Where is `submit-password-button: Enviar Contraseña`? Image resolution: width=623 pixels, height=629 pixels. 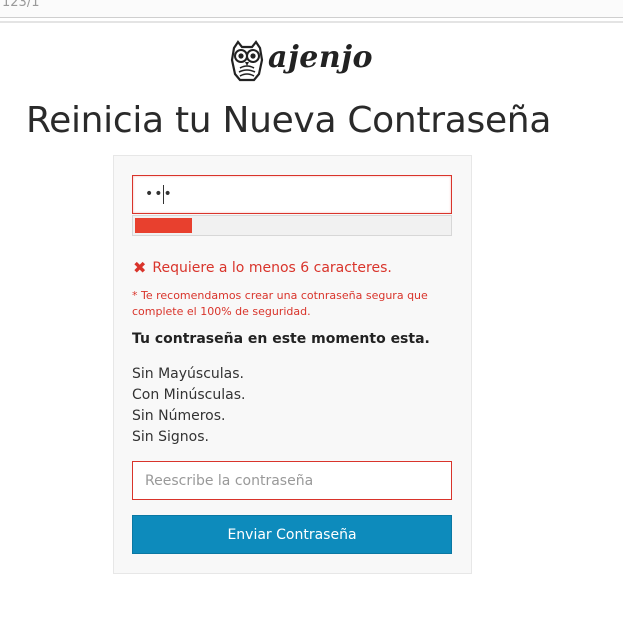 submit-password-button: Enviar Contraseña is located at coordinates (292, 534).